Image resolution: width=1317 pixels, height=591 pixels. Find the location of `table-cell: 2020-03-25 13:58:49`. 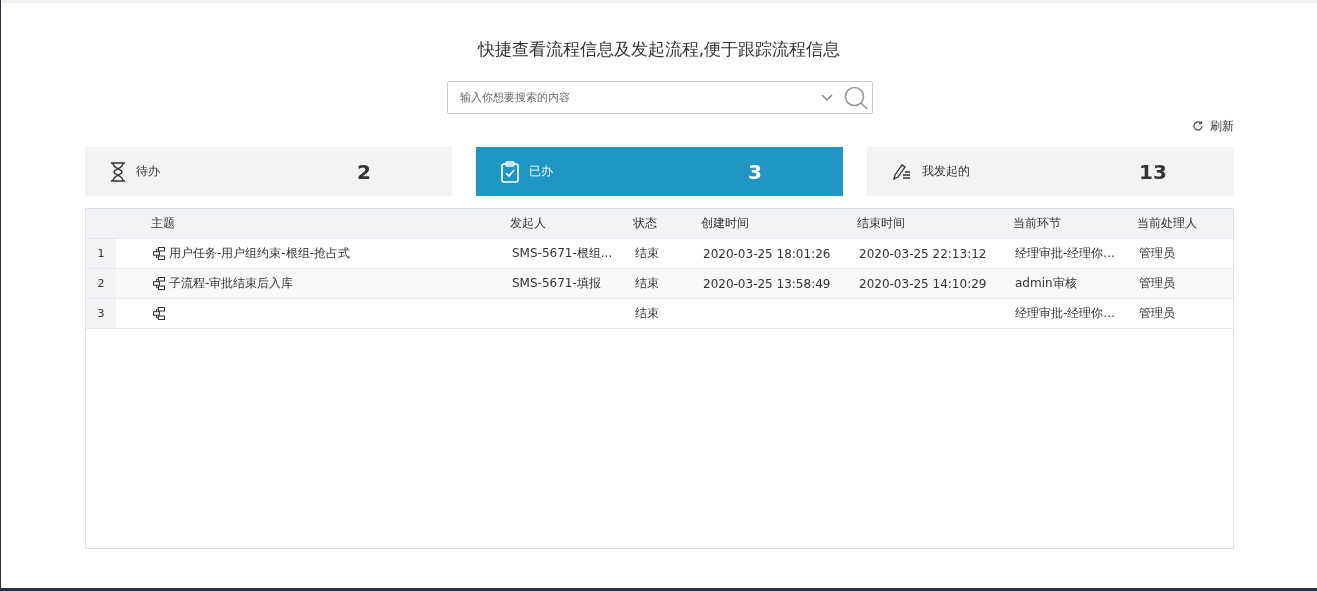

table-cell: 2020-03-25 13:58:49 is located at coordinates (767, 283).